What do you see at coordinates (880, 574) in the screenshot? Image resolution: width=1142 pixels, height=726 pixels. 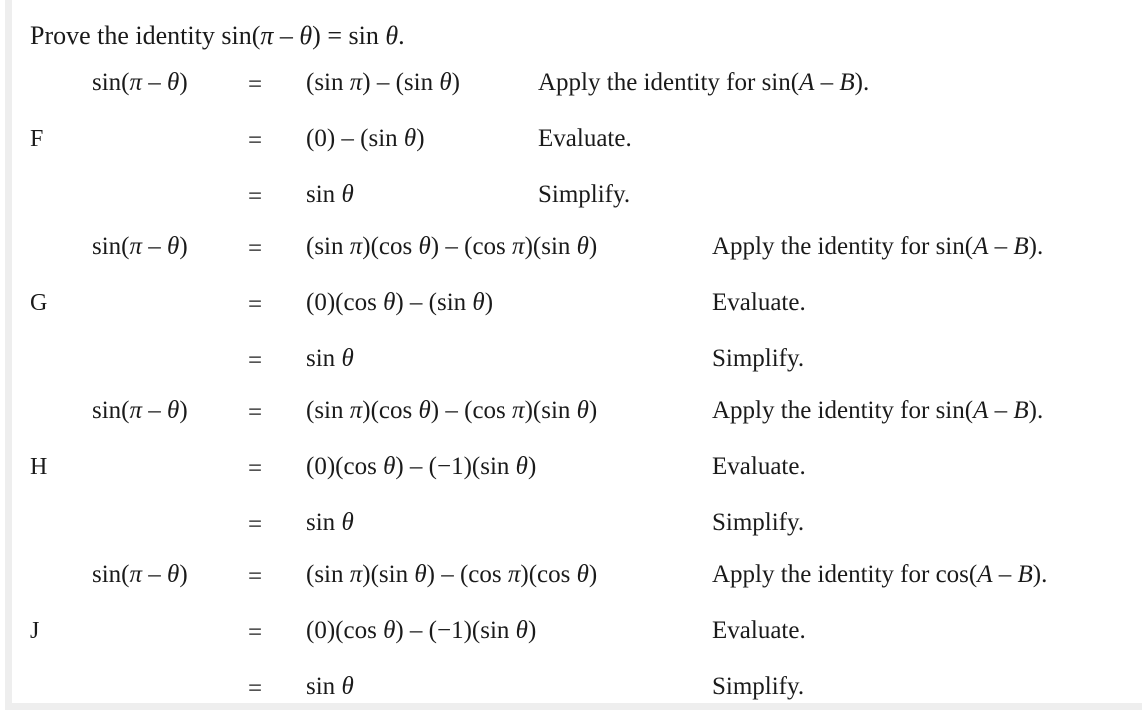 I see `step-reason: Apply the identity for cos(A – B).` at bounding box center [880, 574].